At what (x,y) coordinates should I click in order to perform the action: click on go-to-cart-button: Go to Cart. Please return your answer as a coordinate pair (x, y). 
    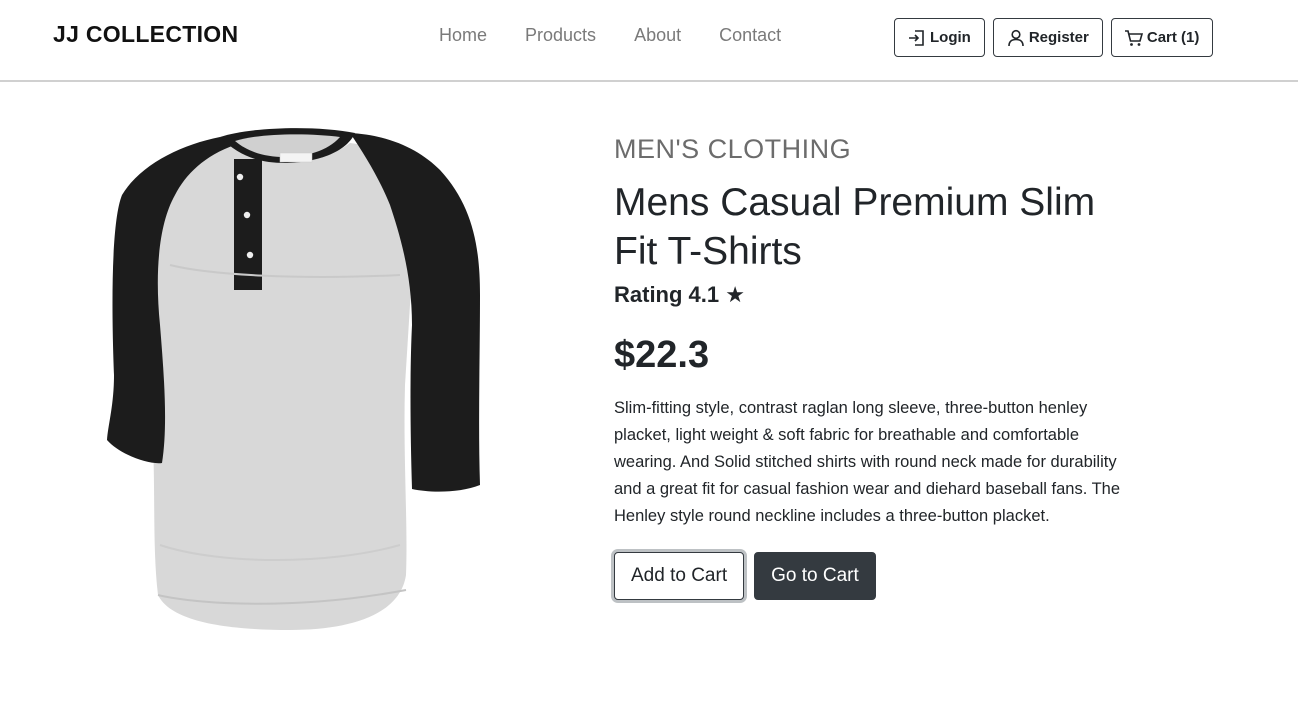
    Looking at the image, I should click on (815, 576).